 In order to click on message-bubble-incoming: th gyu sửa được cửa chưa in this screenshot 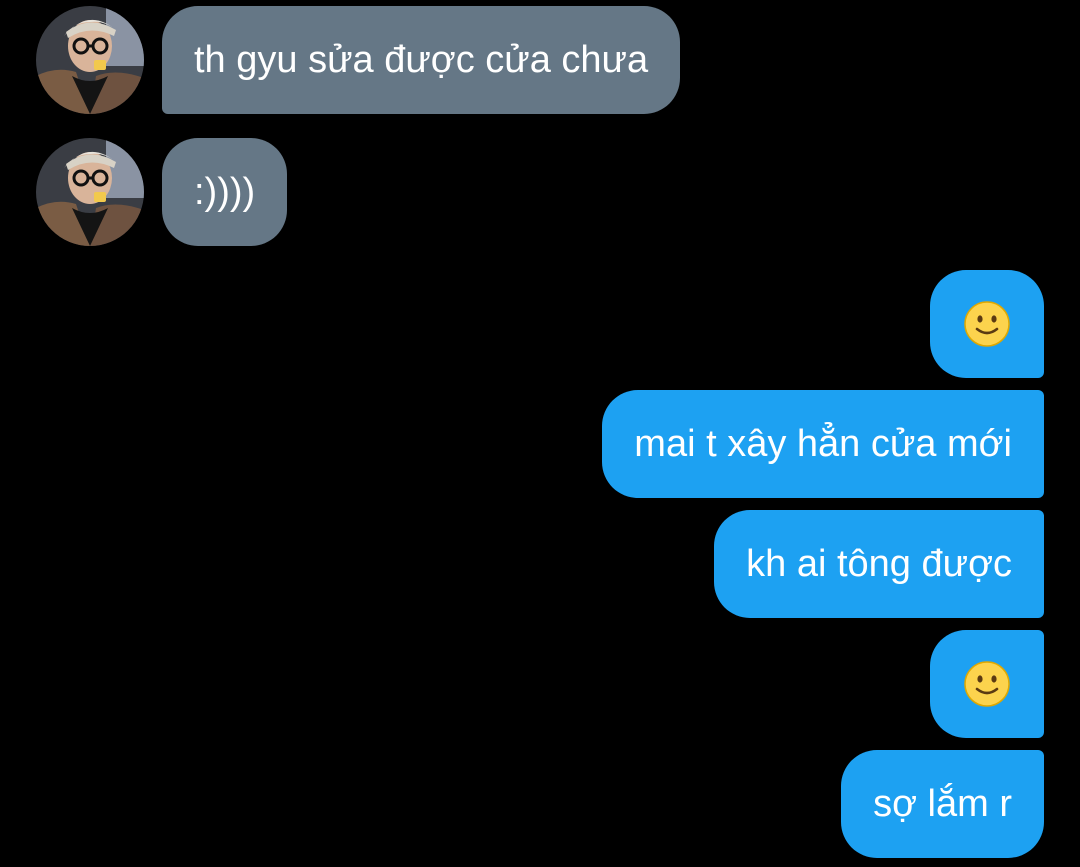, I will do `click(421, 60)`.